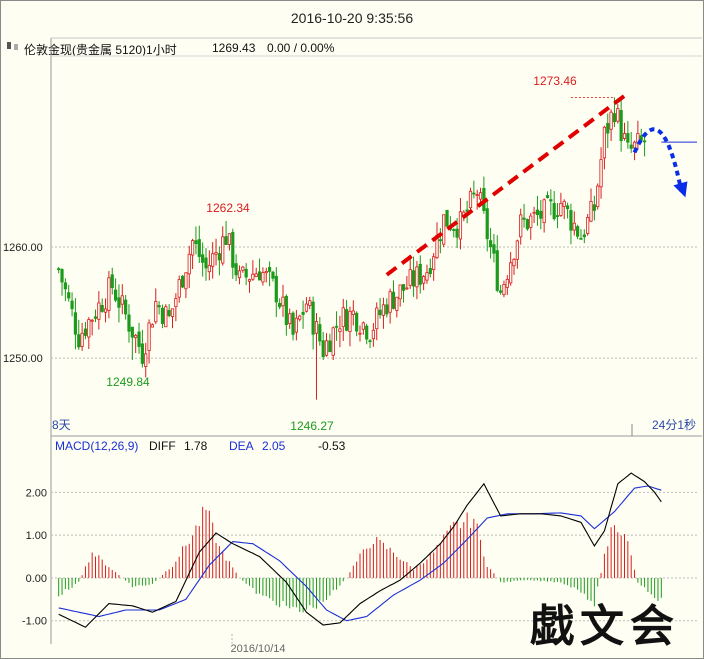  What do you see at coordinates (36, 493) in the screenshot?
I see `macd-tick-label: 2.00` at bounding box center [36, 493].